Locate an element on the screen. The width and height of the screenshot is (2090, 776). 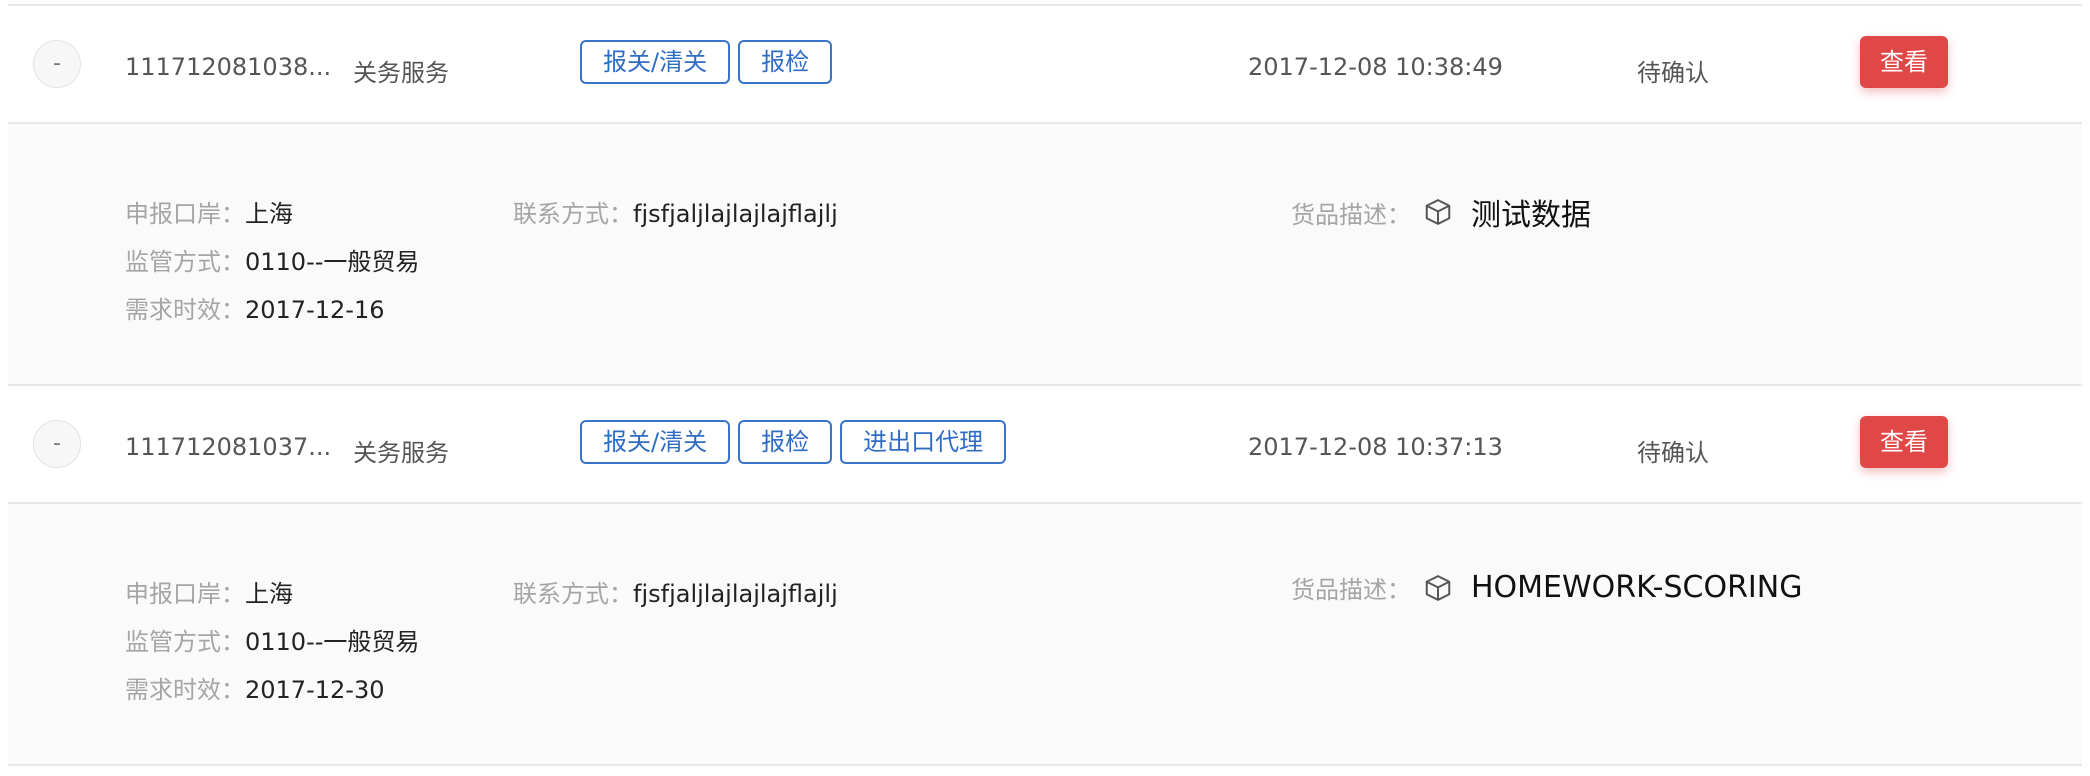
service-tags: 报关/清关 报检 进出口代理 is located at coordinates (793, 442).